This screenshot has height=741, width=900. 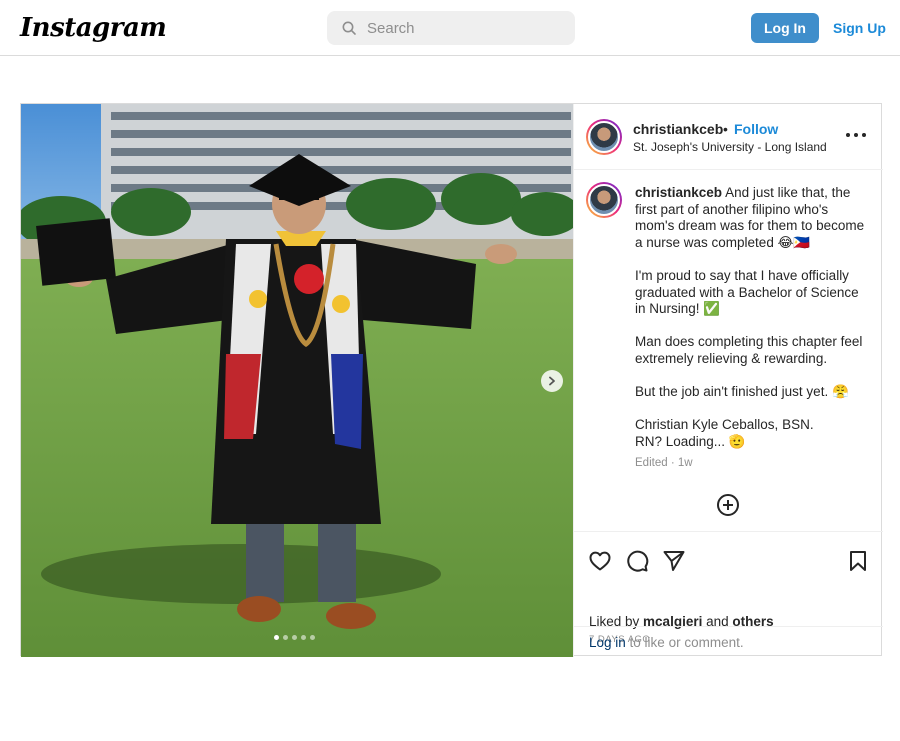 What do you see at coordinates (678, 129) in the screenshot?
I see `author-username: christiankceb` at bounding box center [678, 129].